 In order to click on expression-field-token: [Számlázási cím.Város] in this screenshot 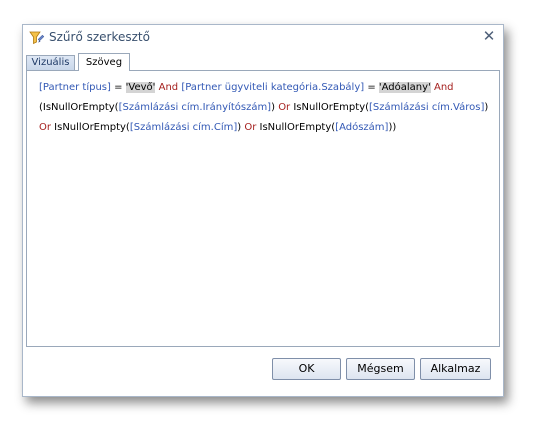, I will do `click(427, 107)`.